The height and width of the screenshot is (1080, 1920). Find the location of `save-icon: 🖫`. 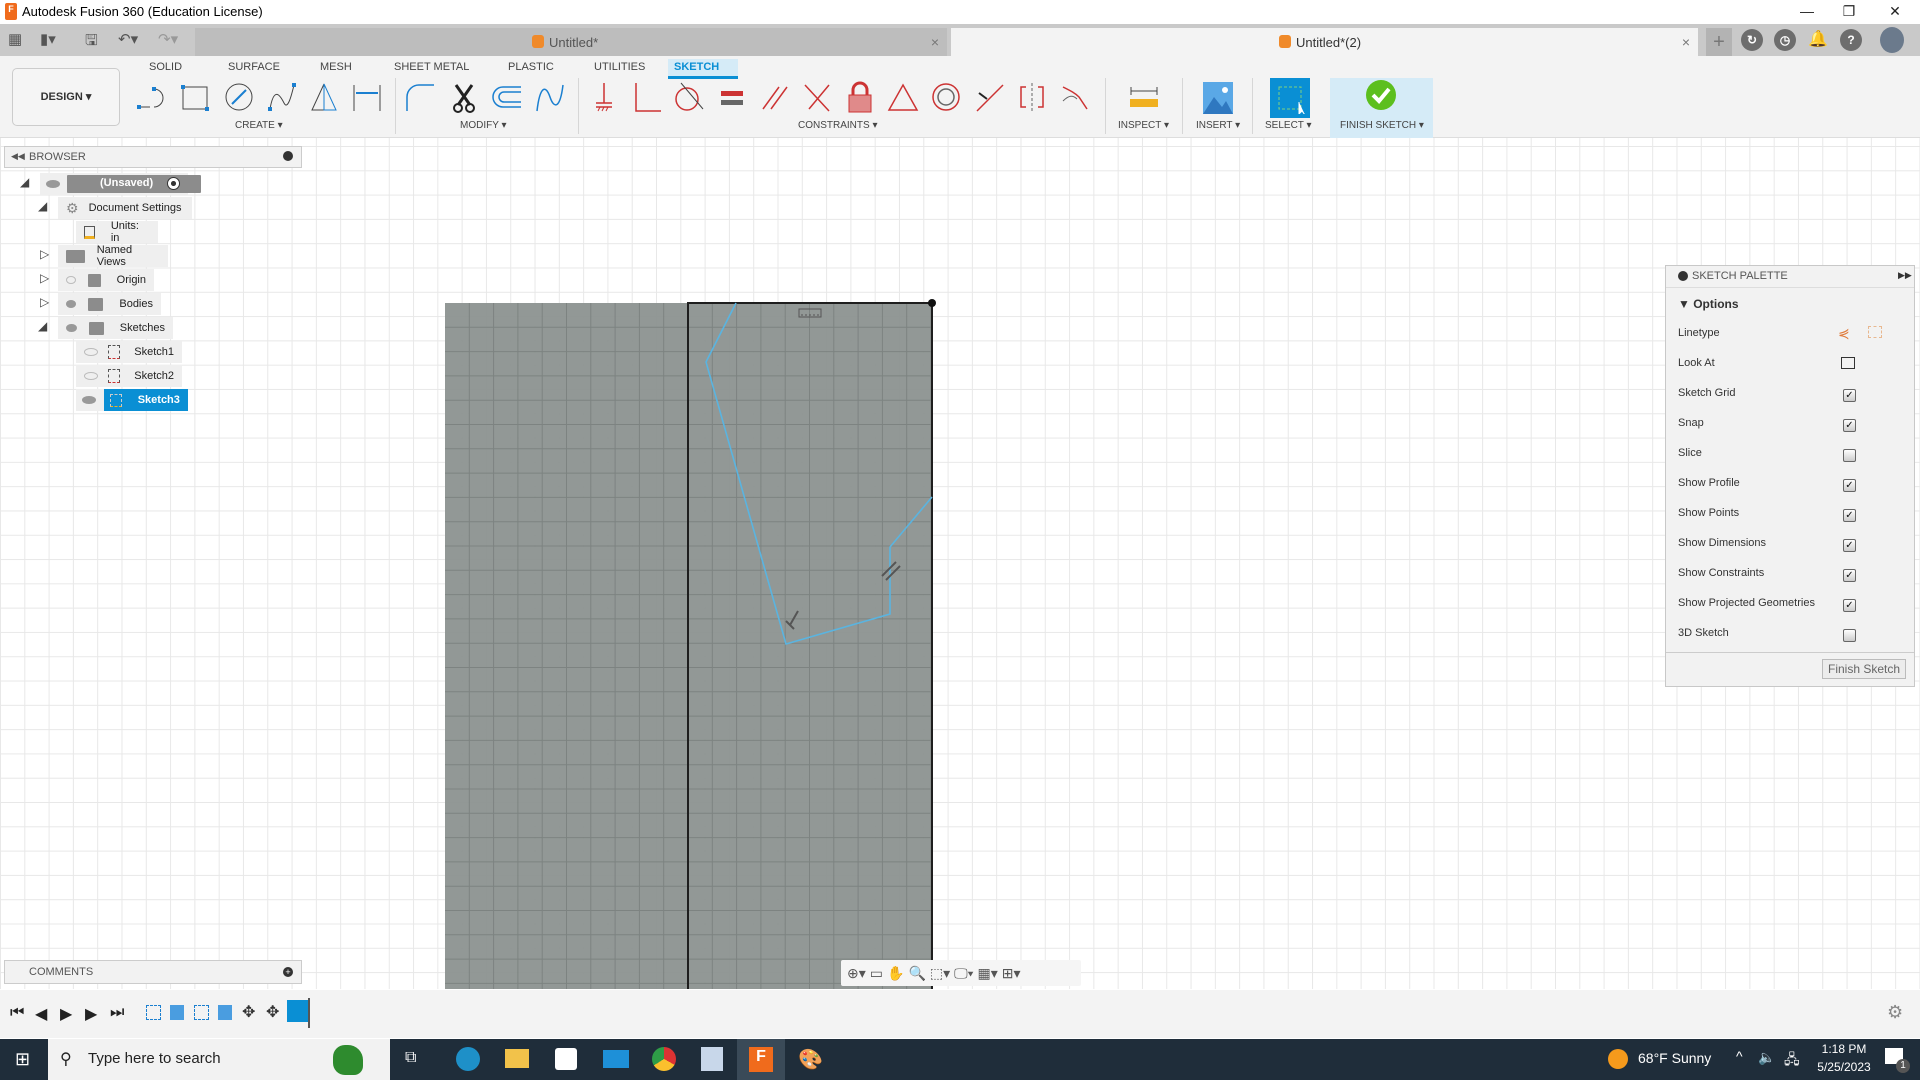

save-icon: 🖫 is located at coordinates (91, 42).